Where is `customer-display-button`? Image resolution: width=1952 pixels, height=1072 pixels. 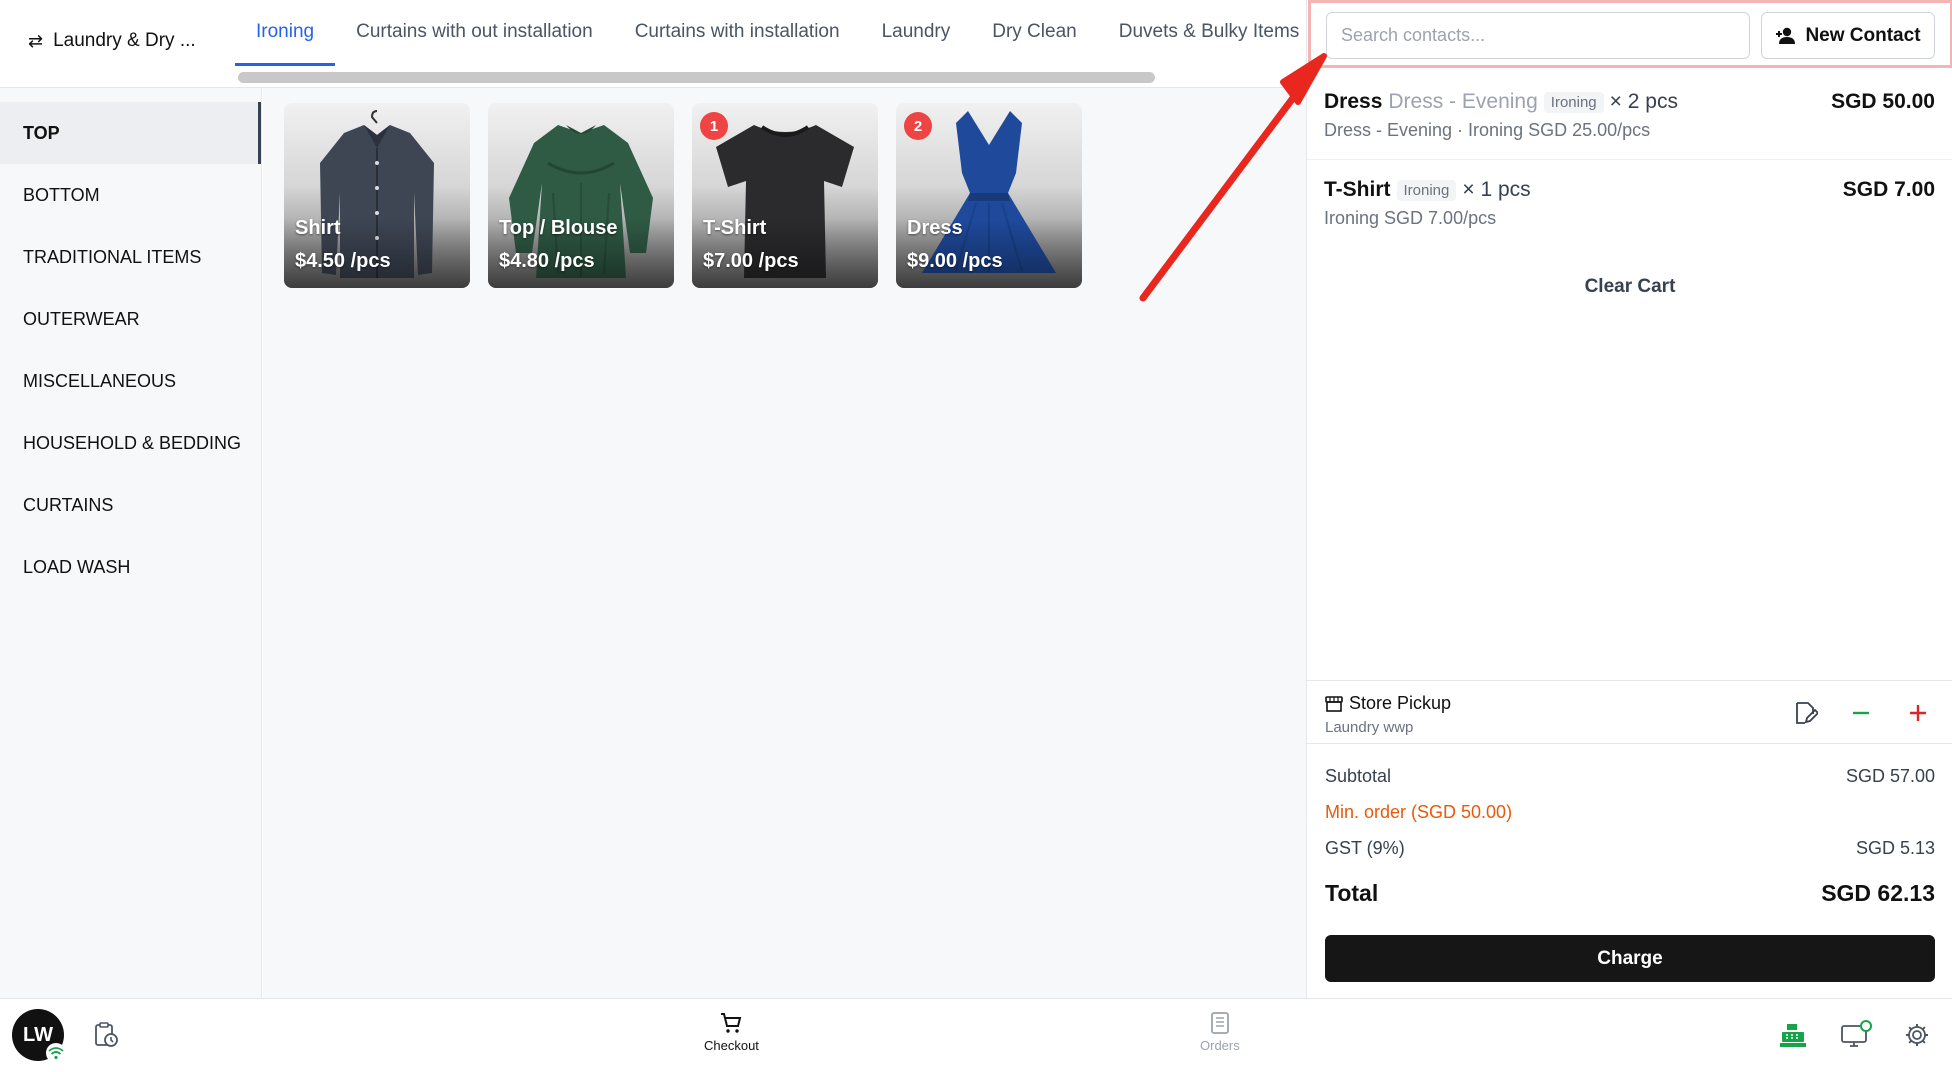 customer-display-button is located at coordinates (1856, 1035).